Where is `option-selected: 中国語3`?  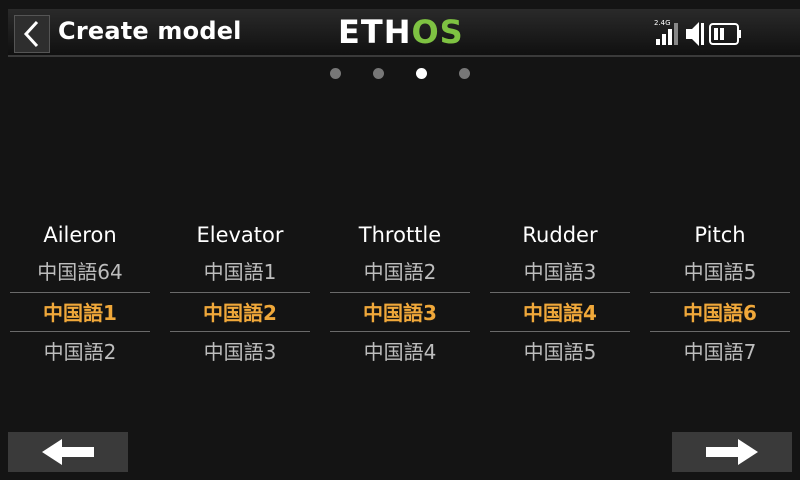 option-selected: 中国語3 is located at coordinates (400, 312).